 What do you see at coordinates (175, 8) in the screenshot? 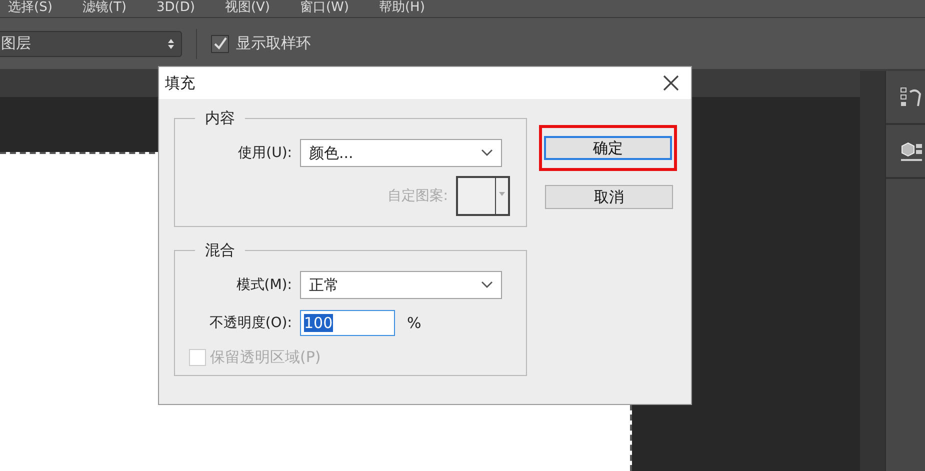
I see `menu-item: 3D(D)` at bounding box center [175, 8].